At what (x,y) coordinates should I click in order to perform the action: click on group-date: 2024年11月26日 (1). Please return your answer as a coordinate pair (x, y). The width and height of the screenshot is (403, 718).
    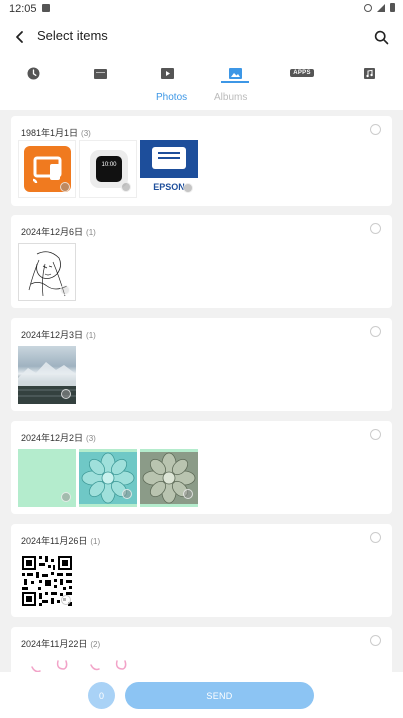
    Looking at the image, I should click on (61, 541).